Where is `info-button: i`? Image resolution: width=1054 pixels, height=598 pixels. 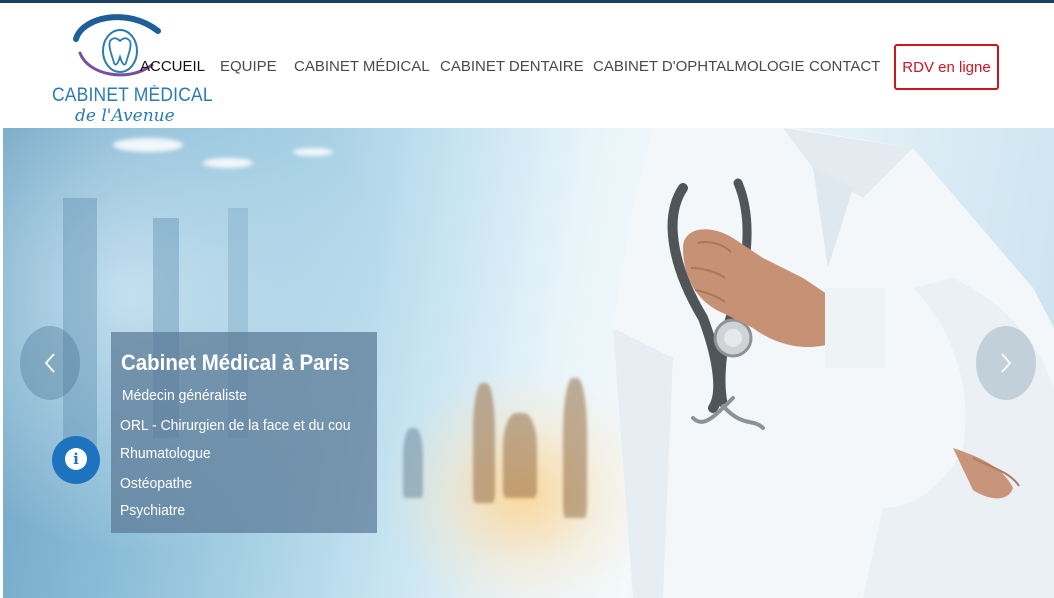
info-button: i is located at coordinates (76, 460).